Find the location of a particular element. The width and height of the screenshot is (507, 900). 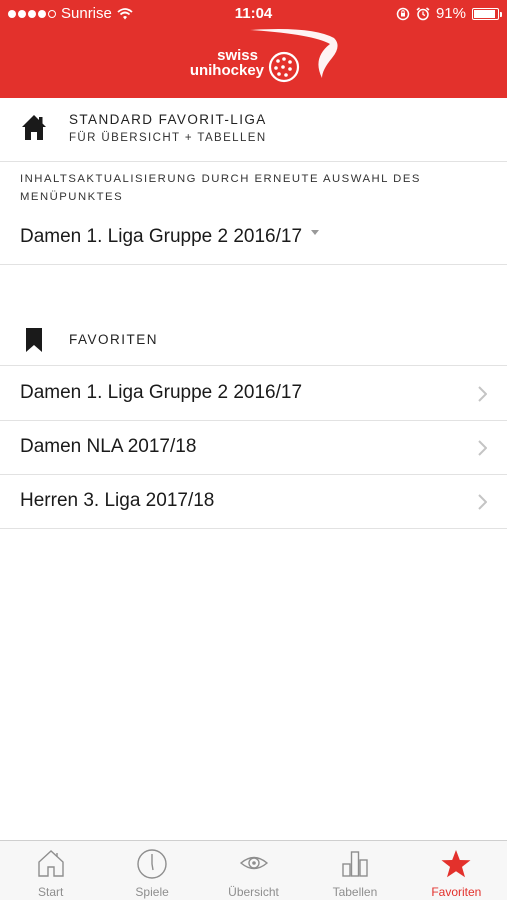

dropdown-caret-icon is located at coordinates (315, 232).